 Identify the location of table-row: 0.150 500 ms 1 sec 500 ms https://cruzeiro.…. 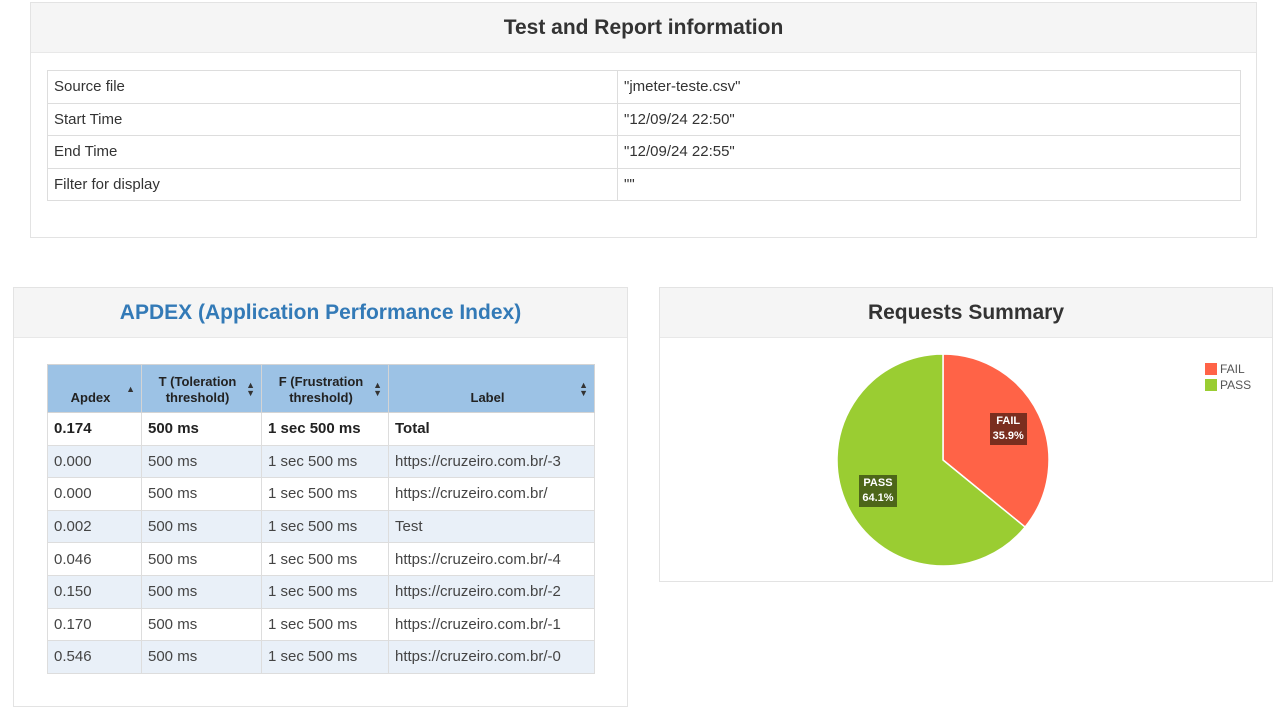
(321, 591).